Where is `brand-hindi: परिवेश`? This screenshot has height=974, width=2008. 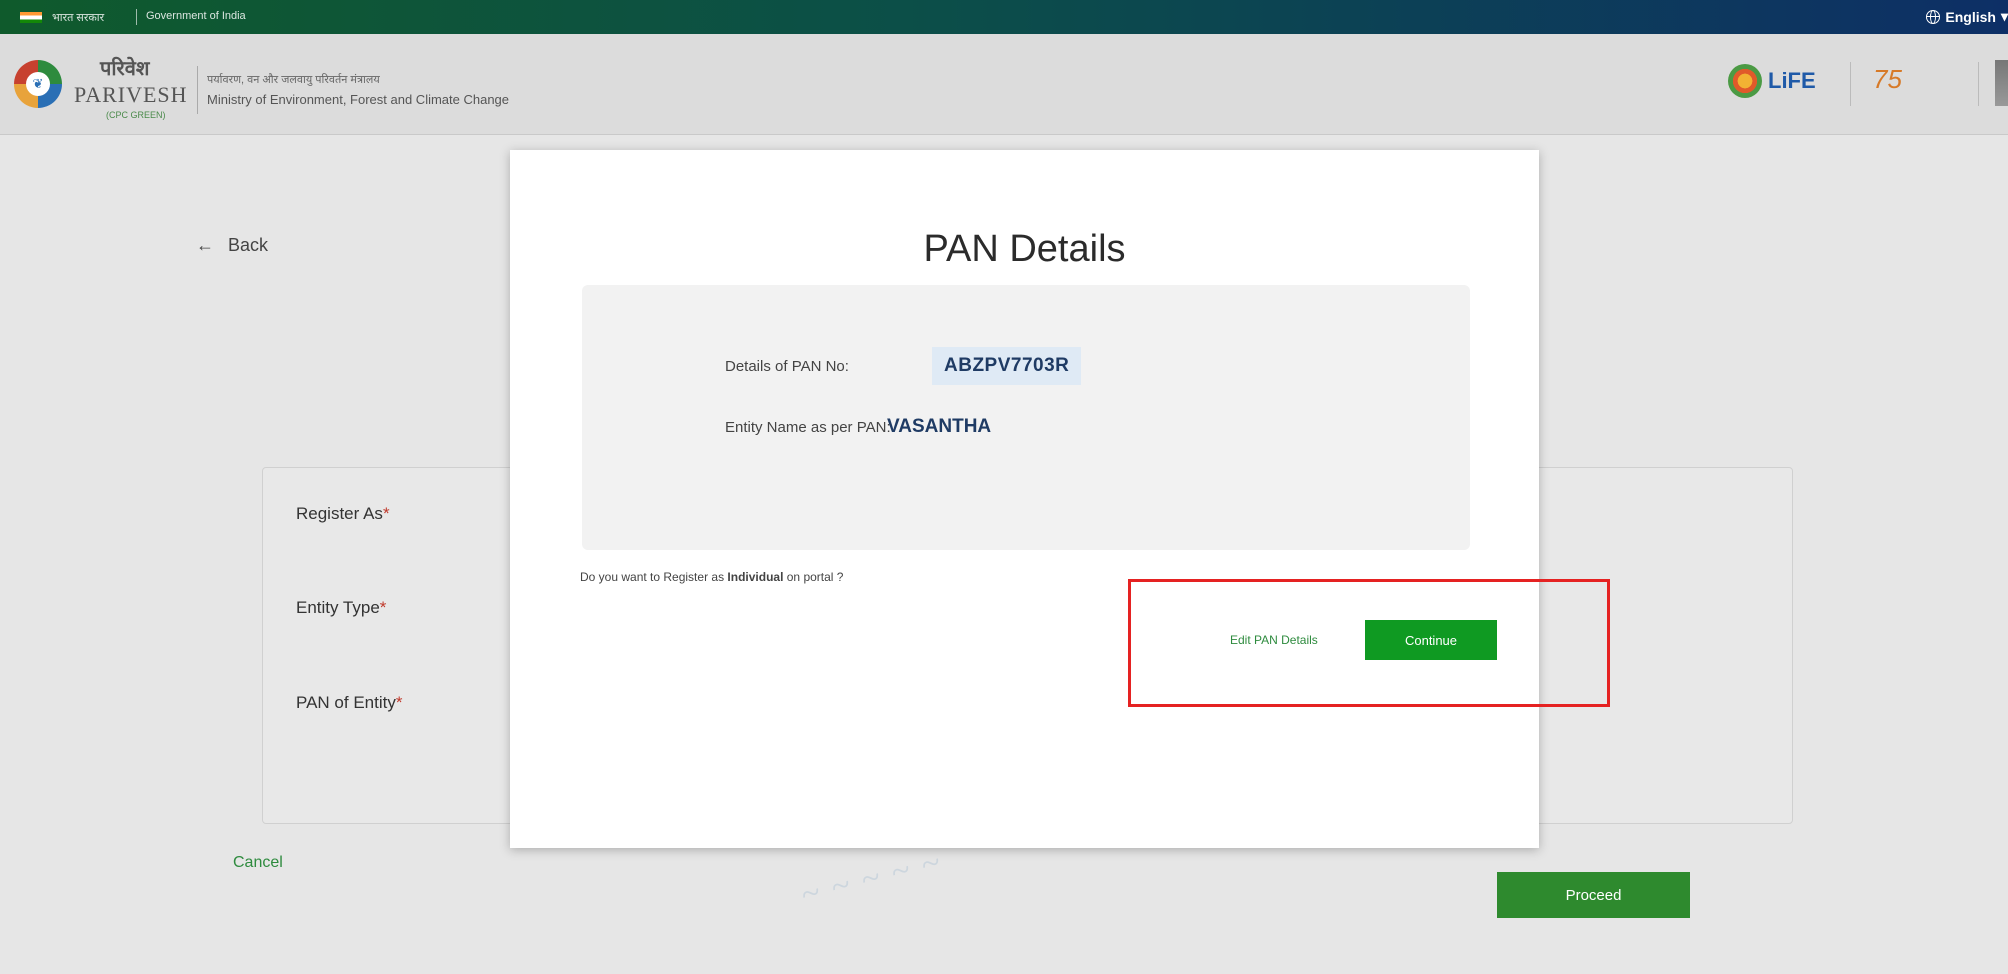
brand-hindi: परिवेश is located at coordinates (125, 69).